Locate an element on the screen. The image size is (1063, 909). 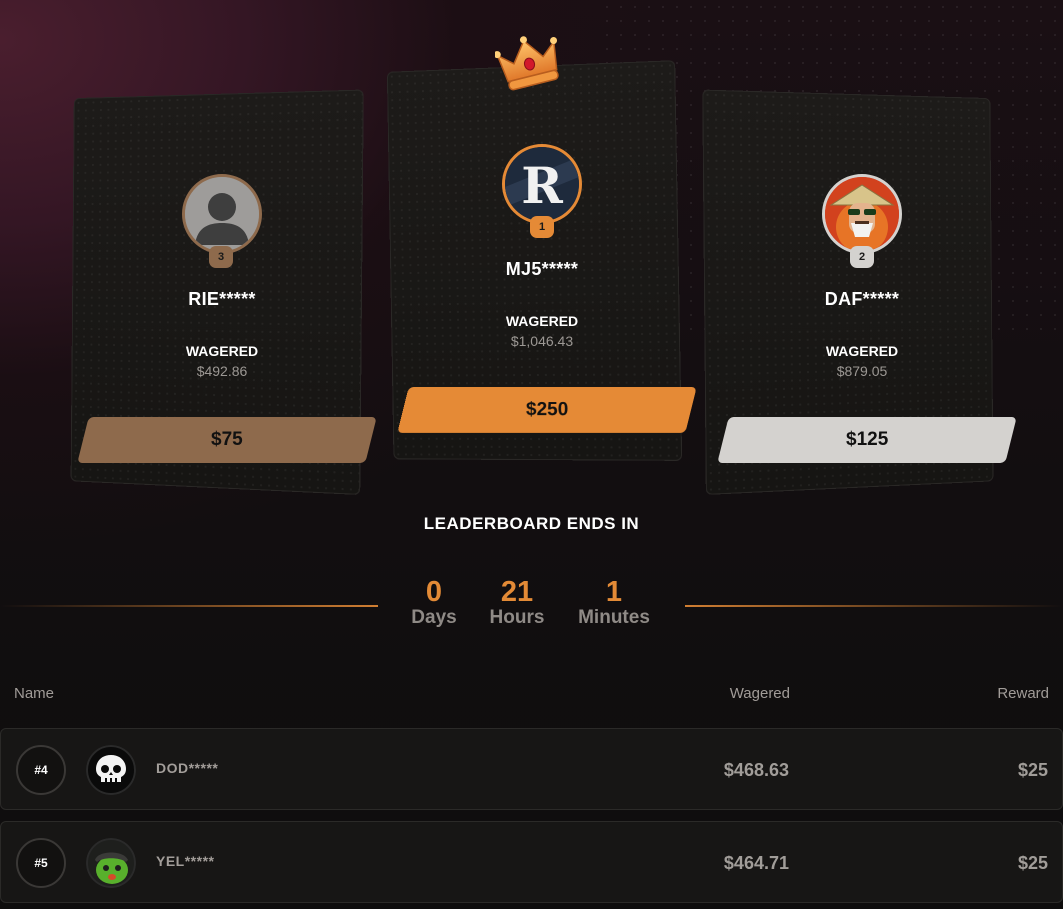
first-prize-banner: $250 is located at coordinates (547, 410).